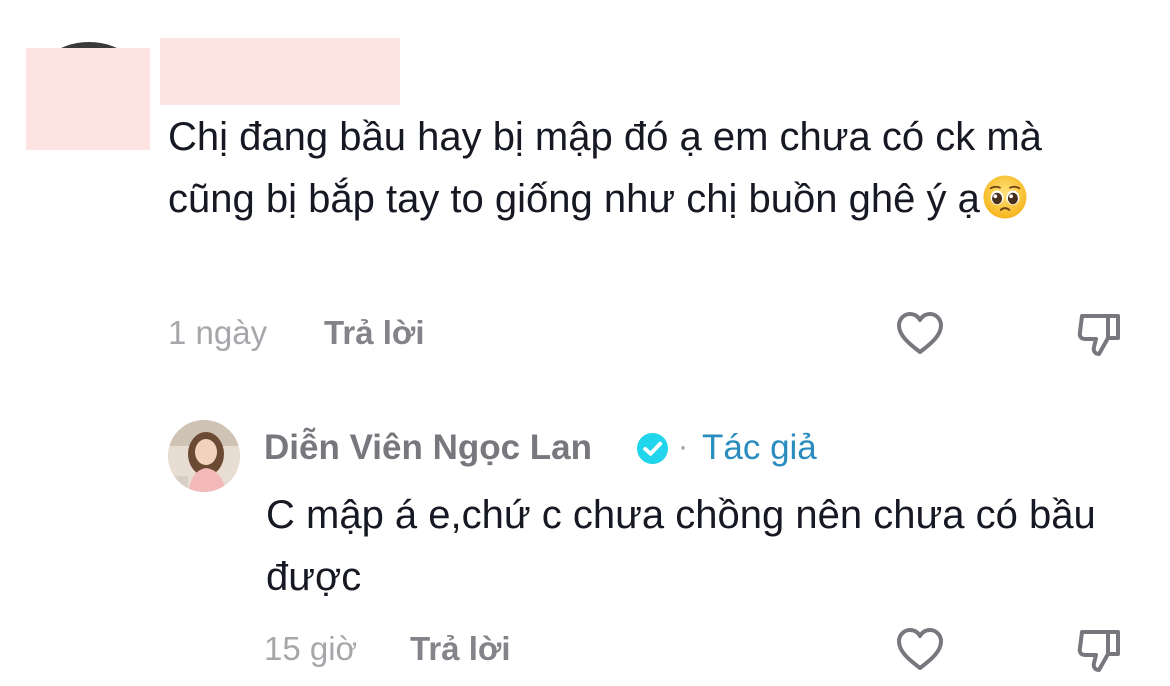  Describe the element at coordinates (652, 448) in the screenshot. I see `verified-badge-icon` at that location.